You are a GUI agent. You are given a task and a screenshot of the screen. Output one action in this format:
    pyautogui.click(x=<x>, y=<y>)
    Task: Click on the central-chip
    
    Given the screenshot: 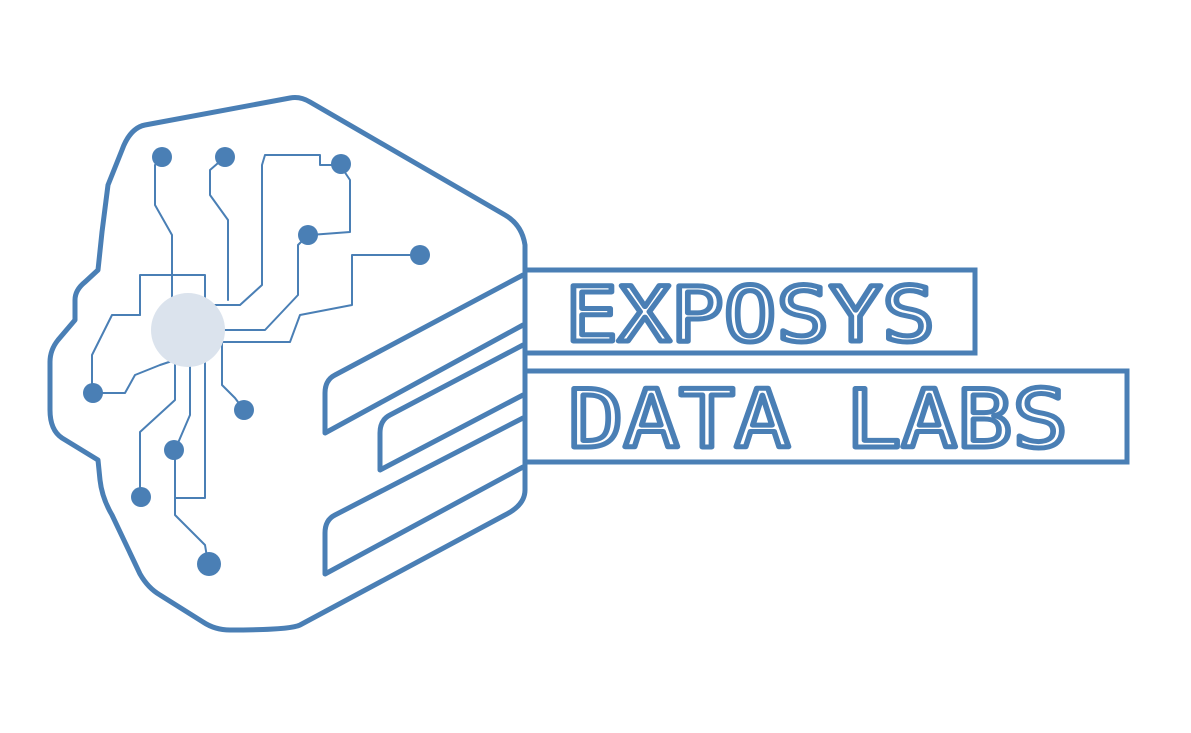 What is the action you would take?
    pyautogui.click(x=188, y=330)
    